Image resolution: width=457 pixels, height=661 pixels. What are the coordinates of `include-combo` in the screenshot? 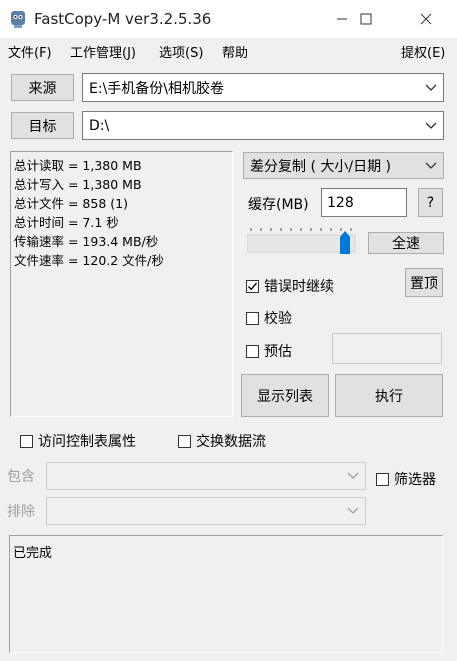 It's located at (206, 476).